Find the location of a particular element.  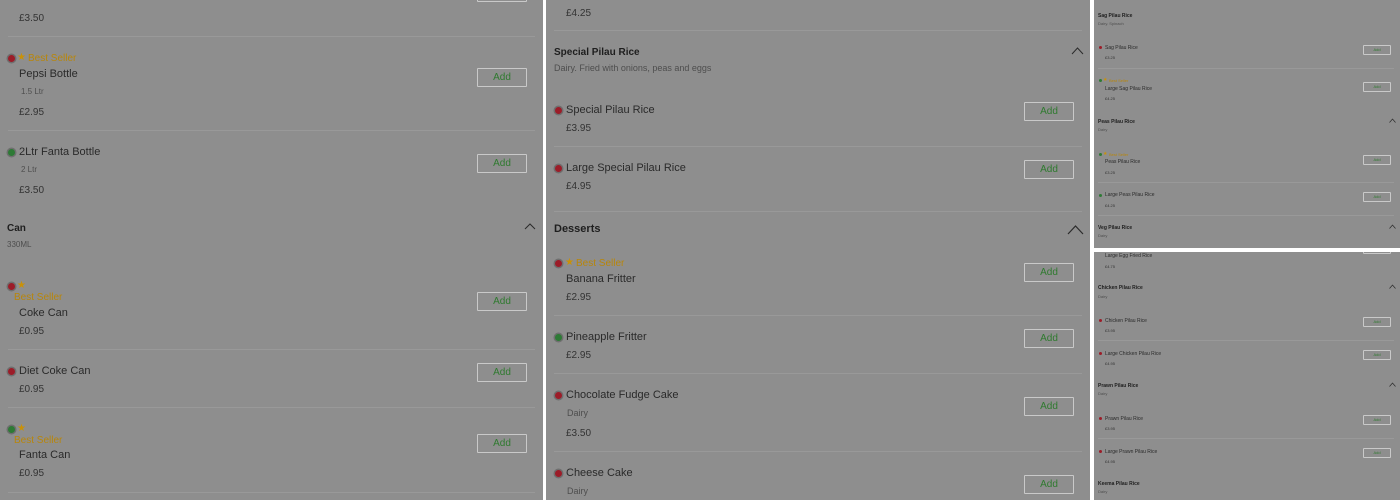

item-price: £4.95 is located at coordinates (1110, 461).